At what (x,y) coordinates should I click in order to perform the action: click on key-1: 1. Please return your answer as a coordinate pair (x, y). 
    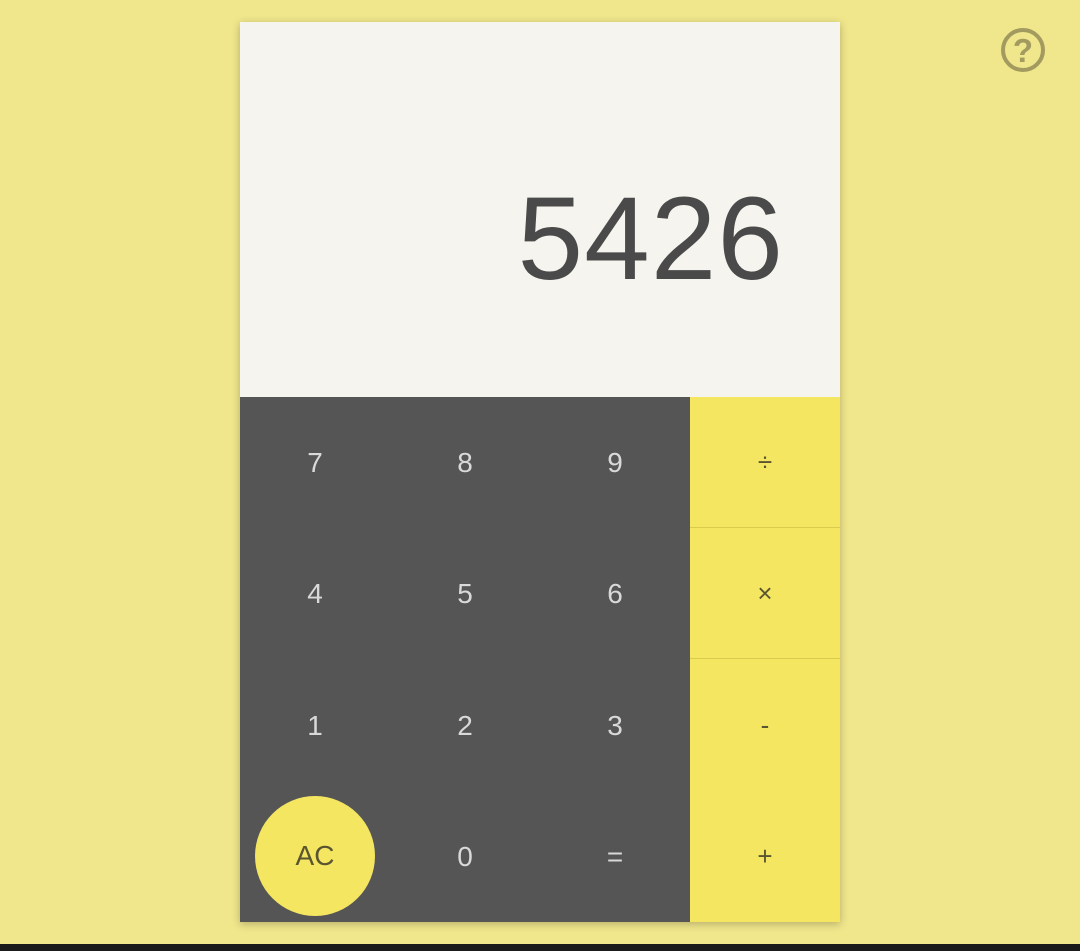
    Looking at the image, I should click on (315, 725).